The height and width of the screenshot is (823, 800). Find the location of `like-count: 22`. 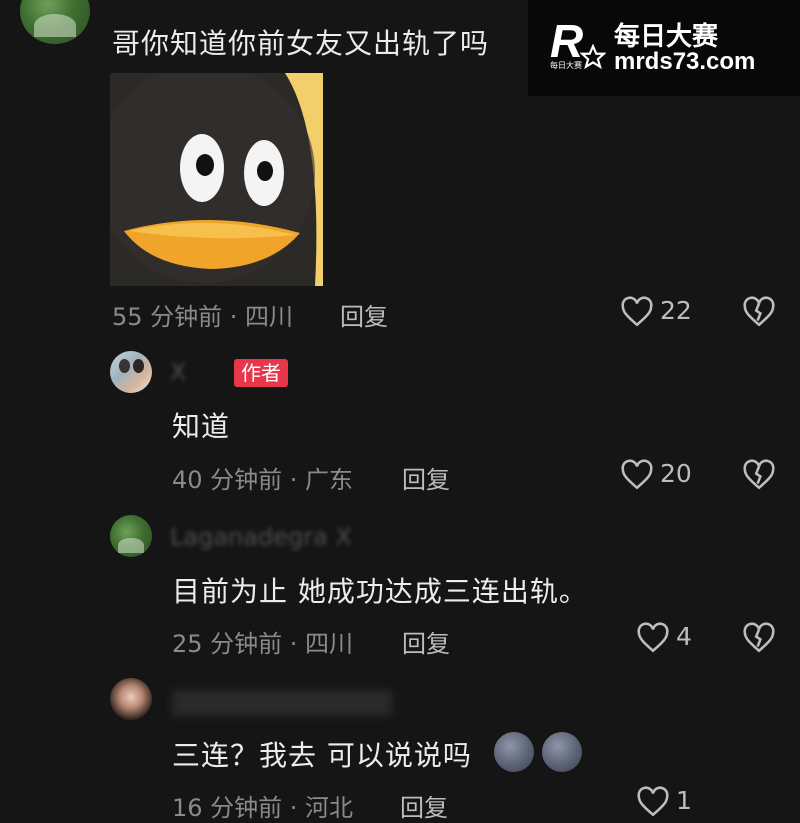

like-count: 22 is located at coordinates (676, 310).